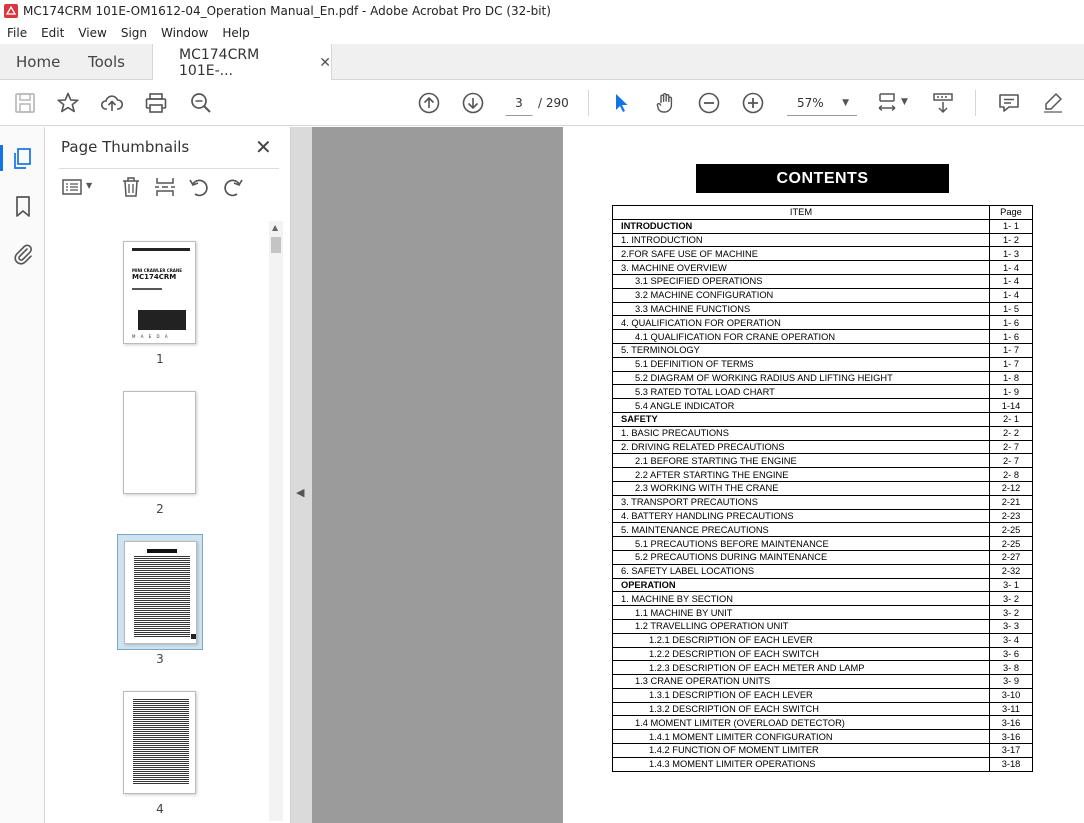 This screenshot has height=823, width=1084. What do you see at coordinates (822, 364) in the screenshot?
I see `table-row: 5.1 DEFINITION OF TERMS 1- 7` at bounding box center [822, 364].